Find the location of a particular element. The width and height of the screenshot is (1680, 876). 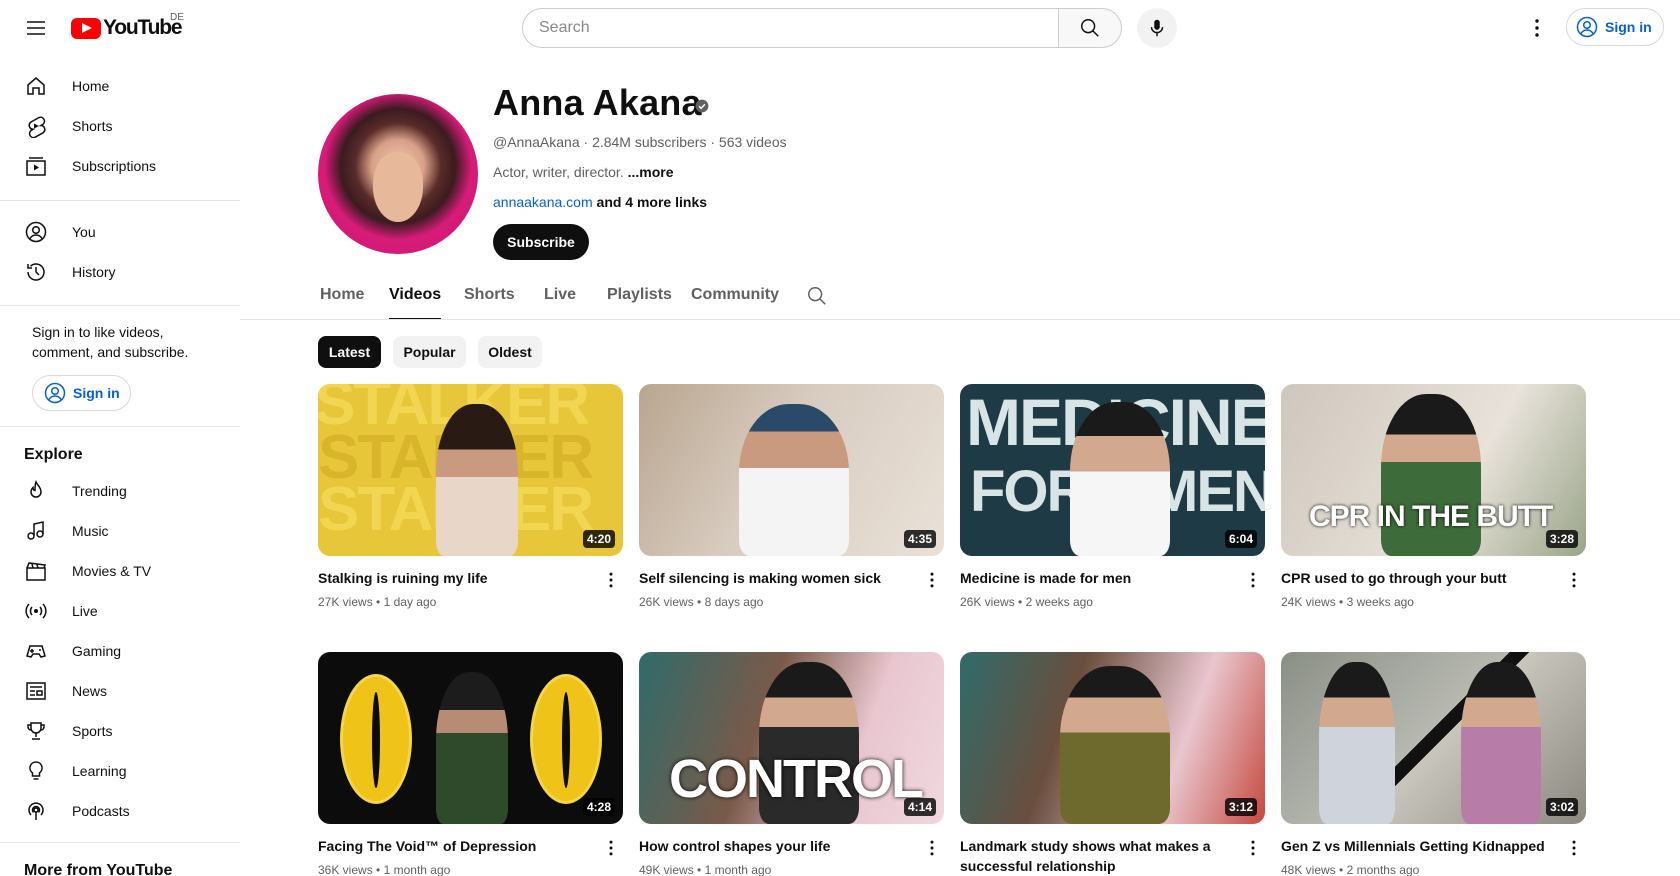

chip-oldest: Oldest is located at coordinates (510, 352).